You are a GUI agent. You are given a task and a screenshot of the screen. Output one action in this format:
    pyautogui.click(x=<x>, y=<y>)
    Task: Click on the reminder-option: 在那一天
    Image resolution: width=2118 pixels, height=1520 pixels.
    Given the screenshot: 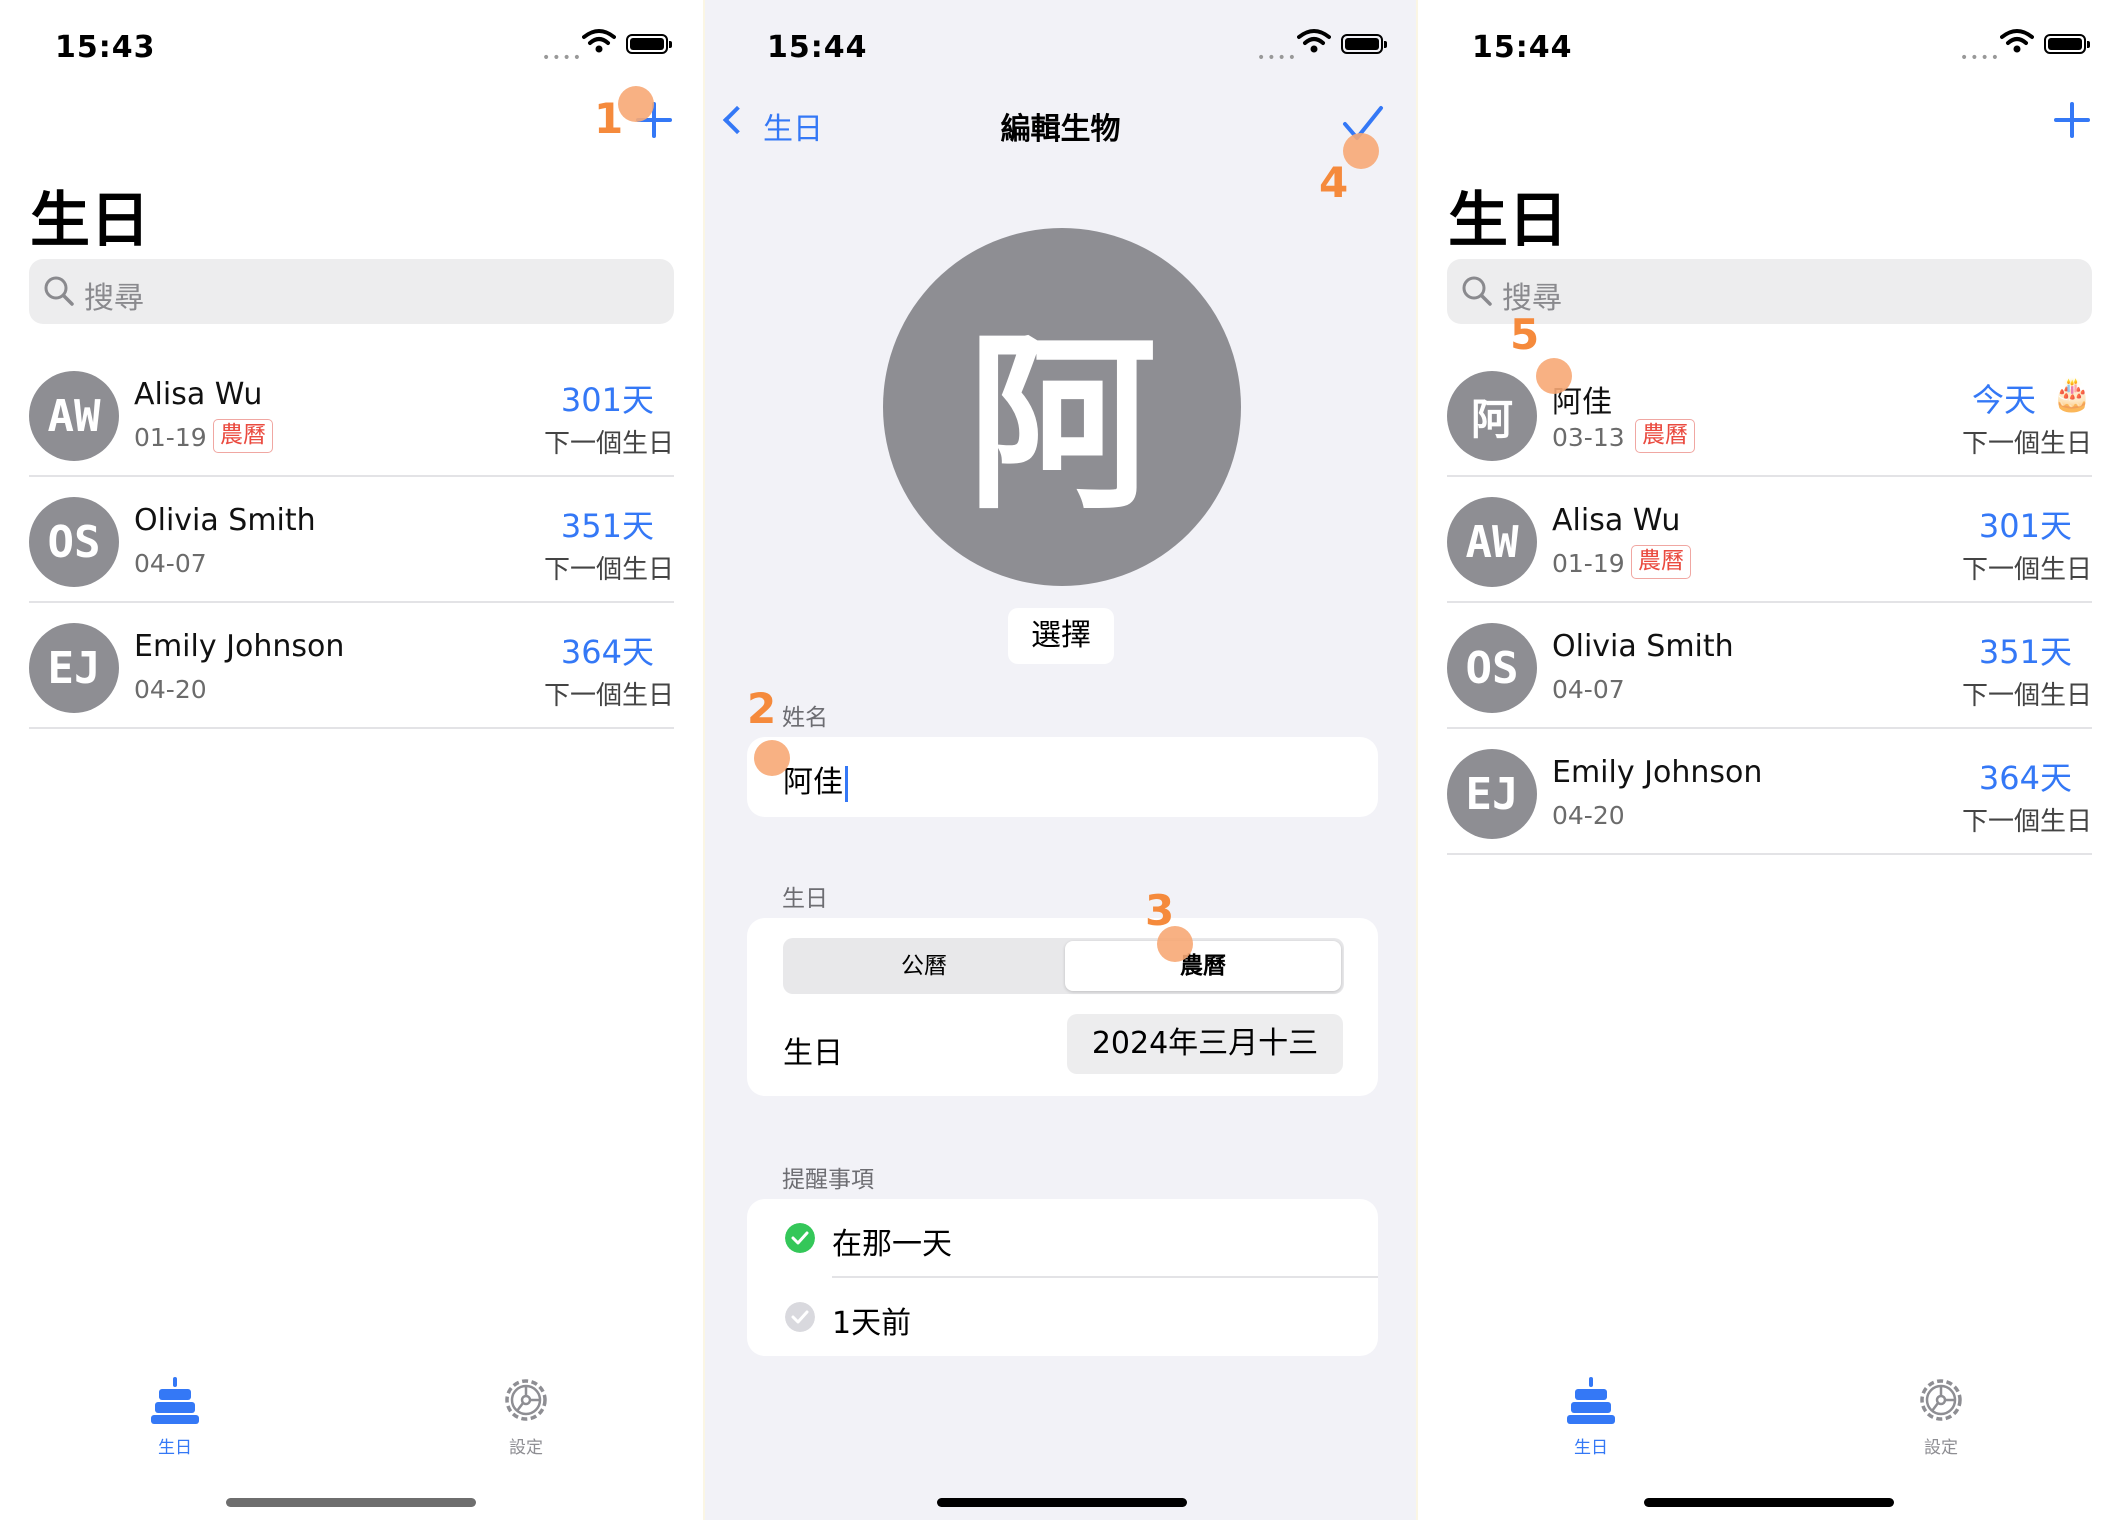 What is the action you would take?
    pyautogui.click(x=1062, y=1238)
    